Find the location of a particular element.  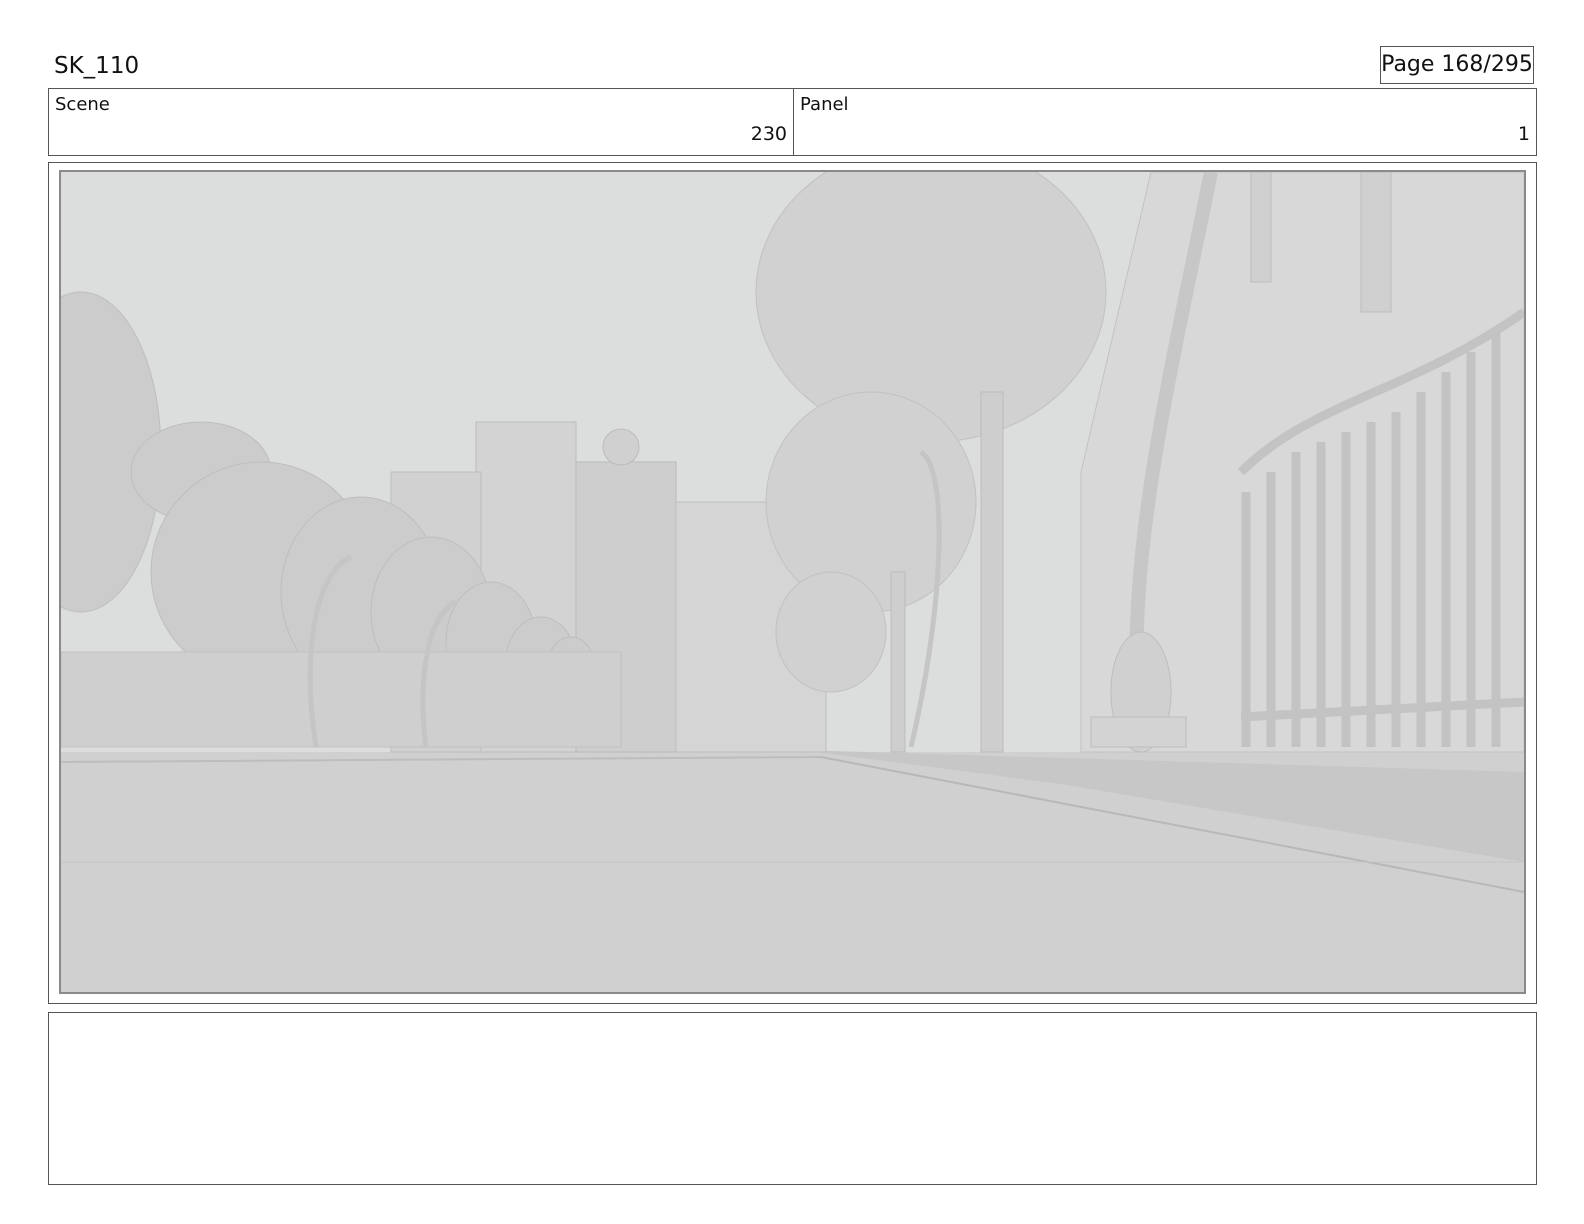

scene-value: 230 is located at coordinates (768, 134).